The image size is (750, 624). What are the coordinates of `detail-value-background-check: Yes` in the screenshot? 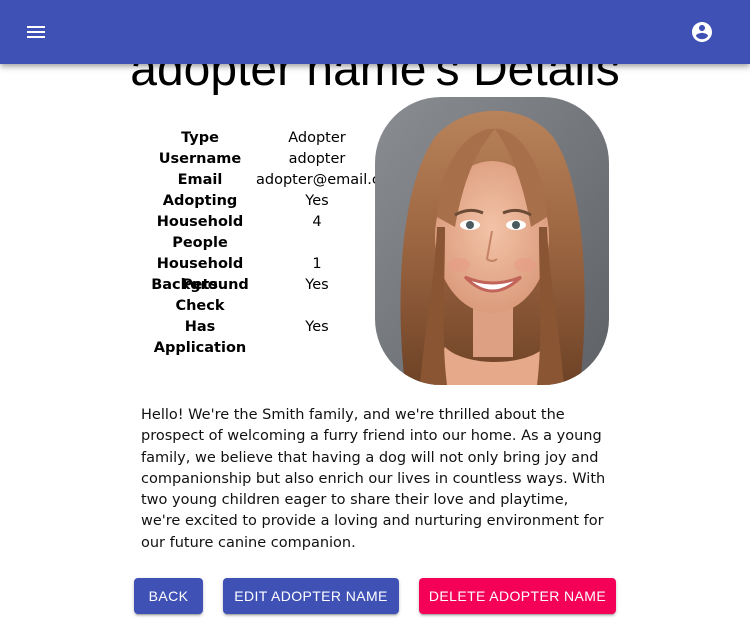 It's located at (317, 285).